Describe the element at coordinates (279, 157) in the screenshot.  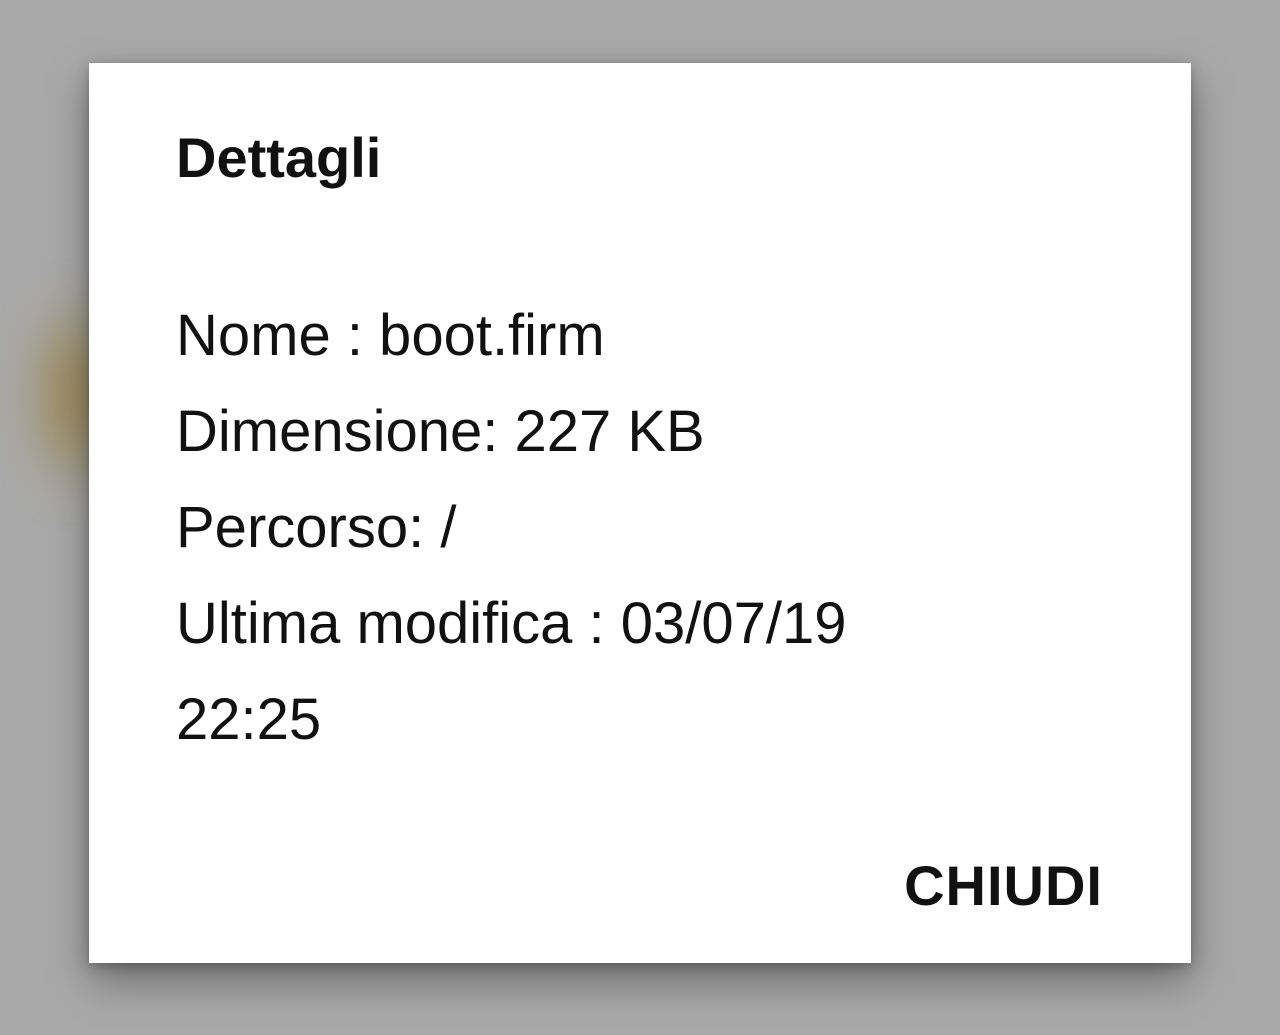
I see `dialog-title: Dettagli` at that location.